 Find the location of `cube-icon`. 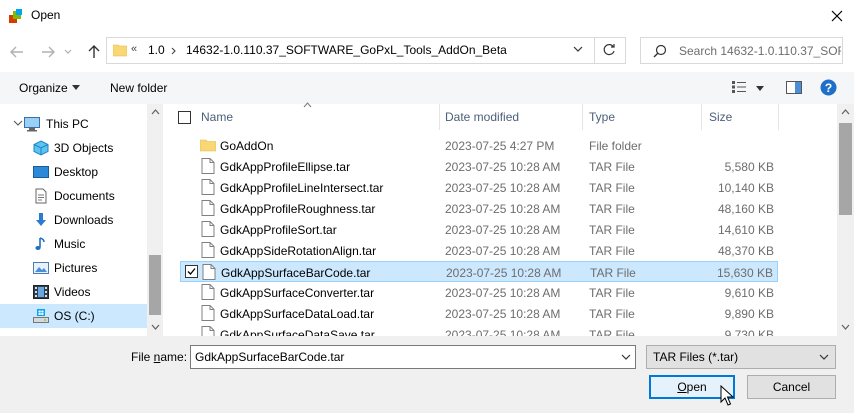

cube-icon is located at coordinates (41, 148).